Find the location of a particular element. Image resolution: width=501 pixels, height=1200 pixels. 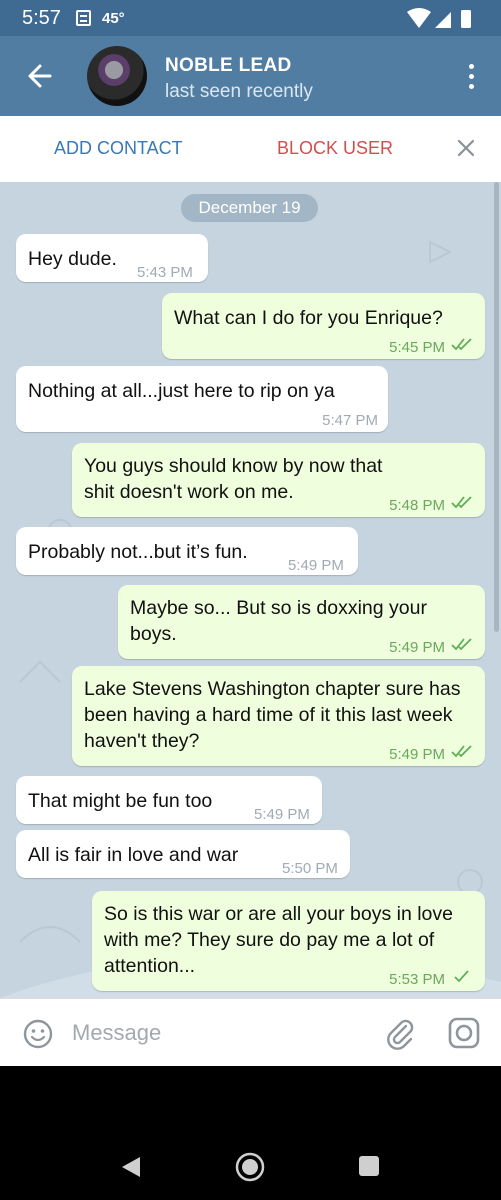

message-time: 5:47 PM is located at coordinates (350, 420).